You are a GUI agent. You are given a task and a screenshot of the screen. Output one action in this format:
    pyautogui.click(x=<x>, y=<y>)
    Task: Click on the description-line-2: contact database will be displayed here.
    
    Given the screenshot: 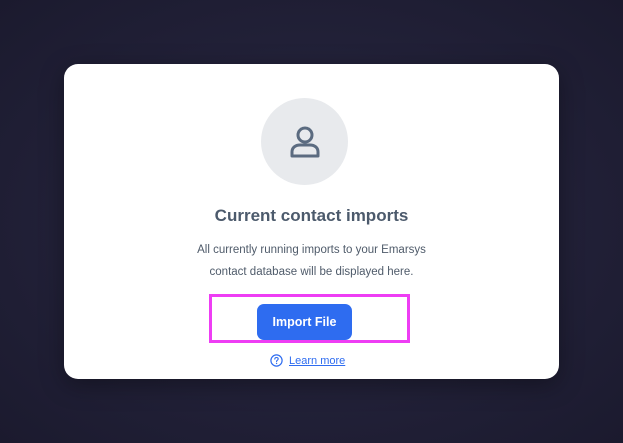 What is the action you would take?
    pyautogui.click(x=311, y=272)
    